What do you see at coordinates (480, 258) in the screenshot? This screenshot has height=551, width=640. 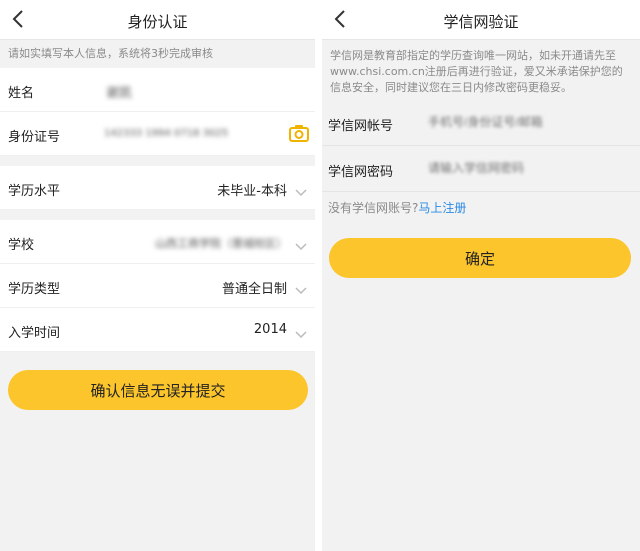 I see `confirm-button: 确定` at bounding box center [480, 258].